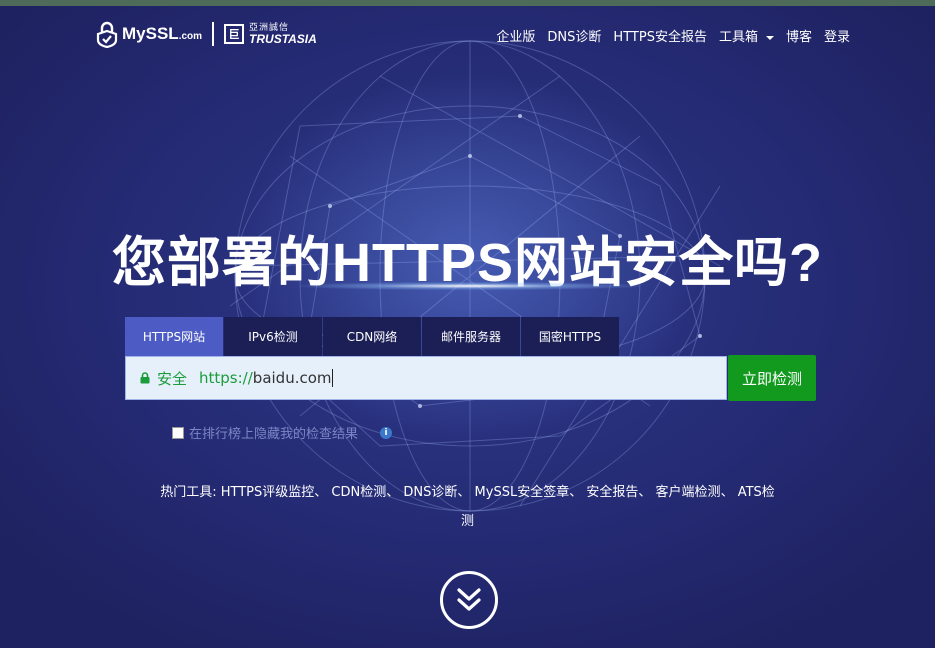 The width and height of the screenshot is (935, 648). I want to click on hide-result-option: 在排行榜上隐藏我的检查结果 i, so click(282, 432).